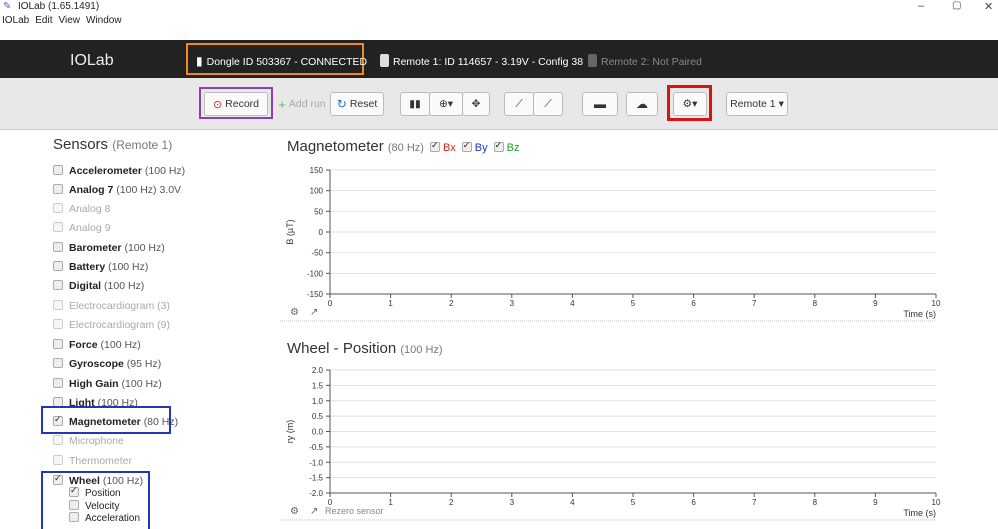 This screenshot has width=998, height=529. Describe the element at coordinates (95, 500) in the screenshot. I see `wheel-highlight` at that location.